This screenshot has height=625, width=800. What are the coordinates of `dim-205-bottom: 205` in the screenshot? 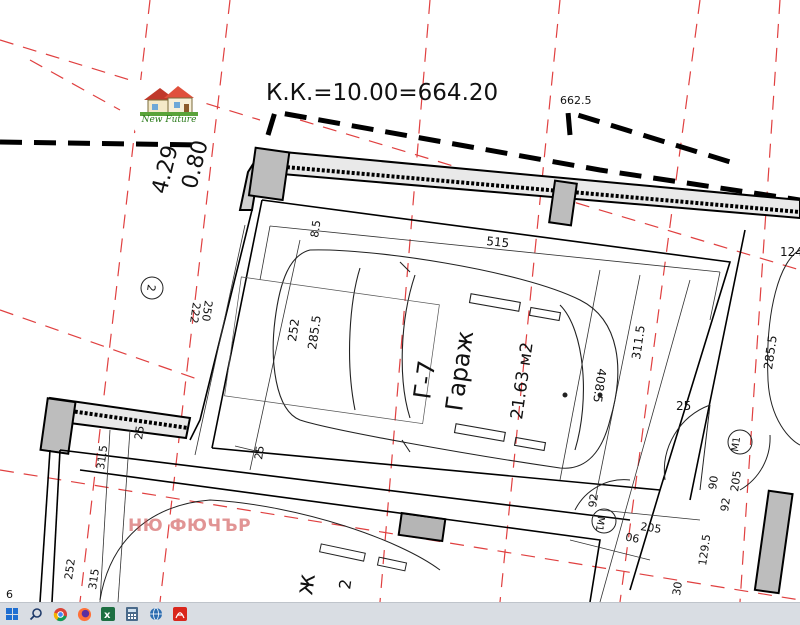 It's located at (651, 528).